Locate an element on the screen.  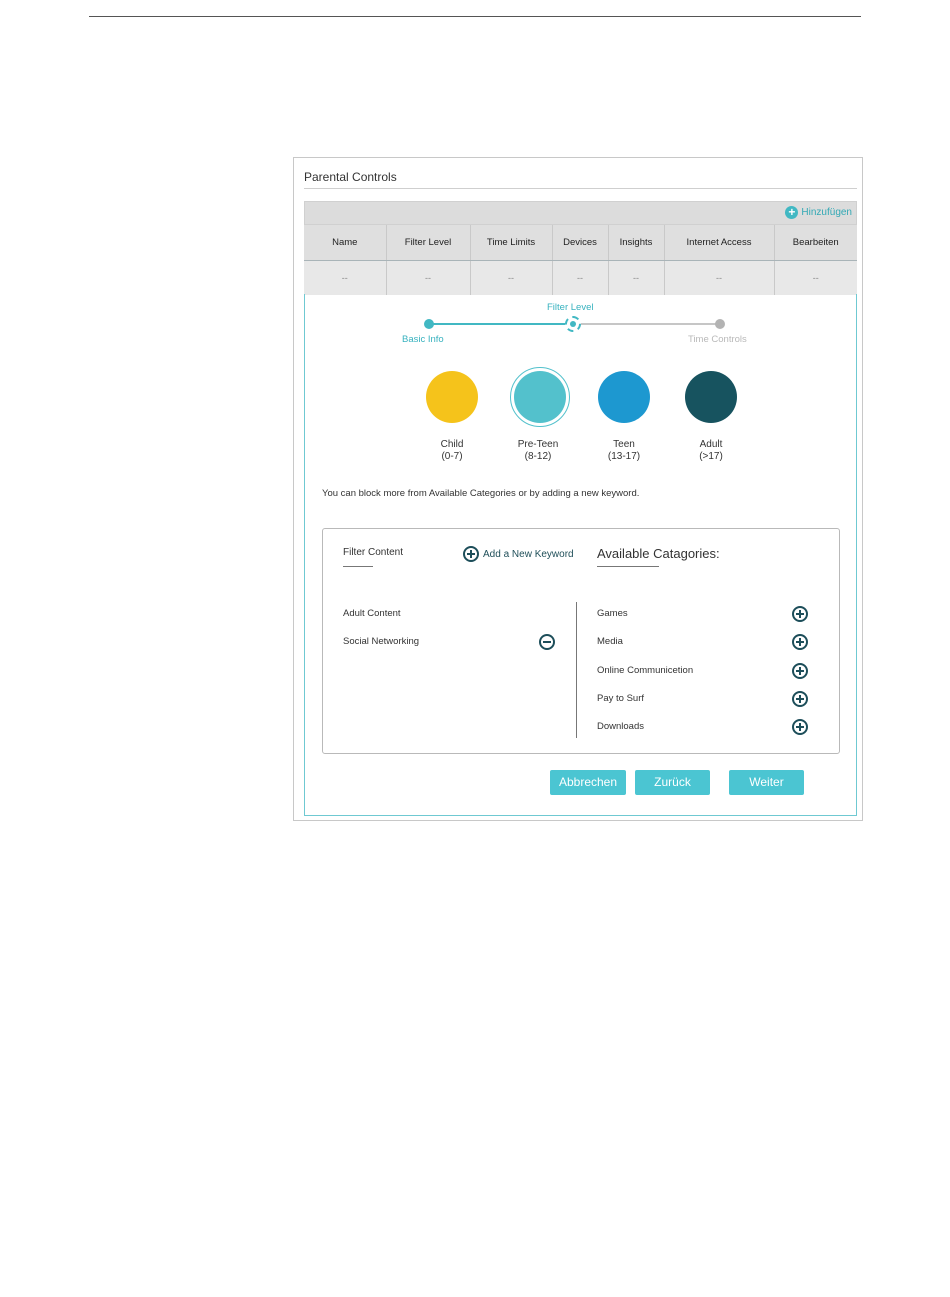
cancel-button: Abbrechen is located at coordinates (588, 782).